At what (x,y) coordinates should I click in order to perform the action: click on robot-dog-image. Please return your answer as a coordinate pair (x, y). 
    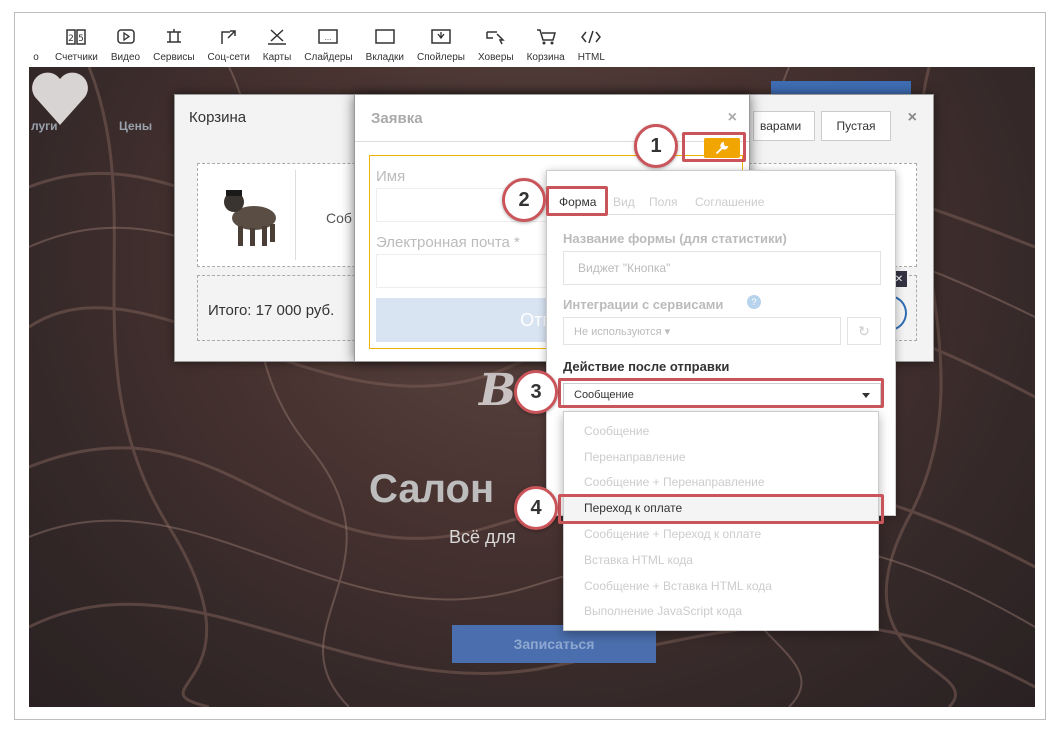
    Looking at the image, I should click on (250, 218).